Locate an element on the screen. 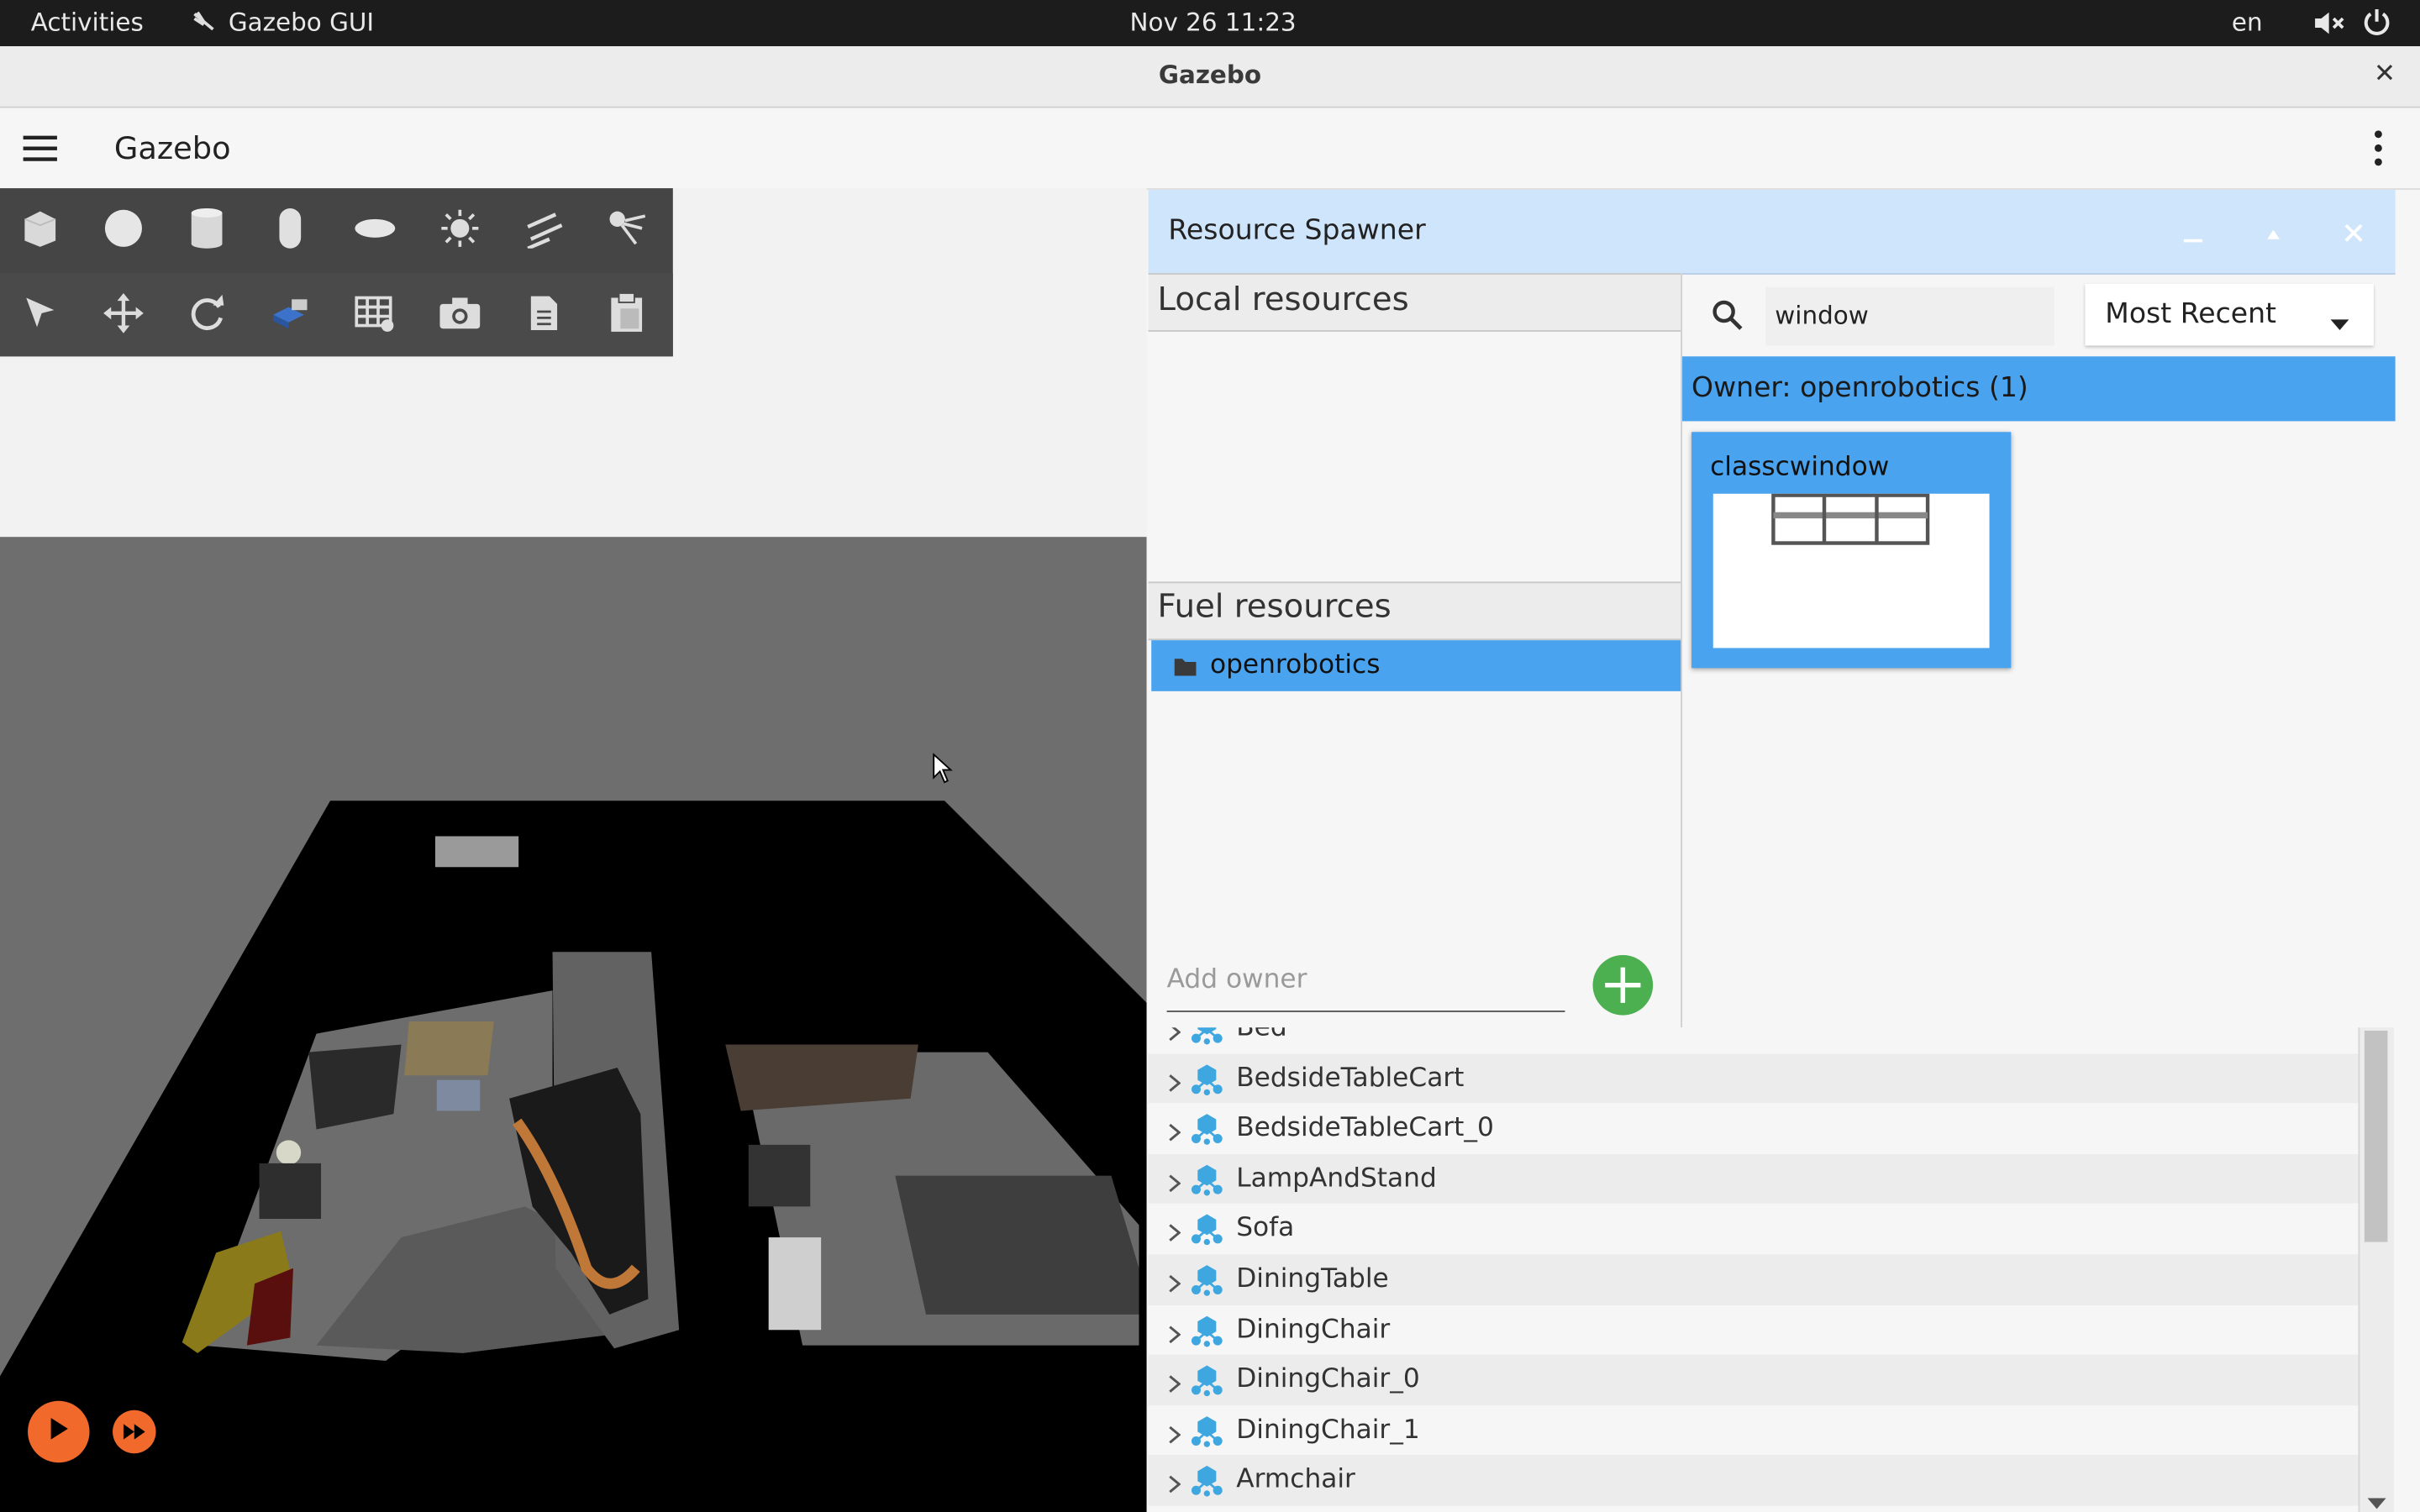 The height and width of the screenshot is (1512, 2420). screenshot-icon is located at coordinates (460, 313).